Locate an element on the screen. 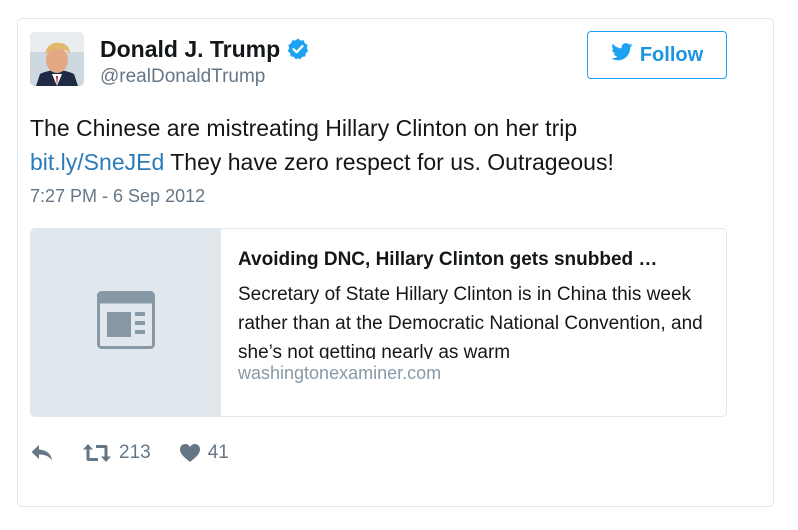  tweet-actions: 213 41 is located at coordinates (129, 453).